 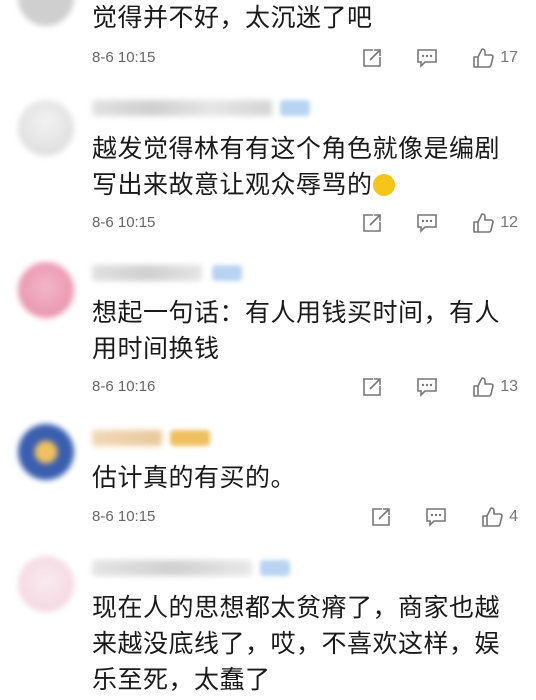 What do you see at coordinates (232, 17) in the screenshot?
I see `comment-text: 觉得并不好，太沉迷了吧` at bounding box center [232, 17].